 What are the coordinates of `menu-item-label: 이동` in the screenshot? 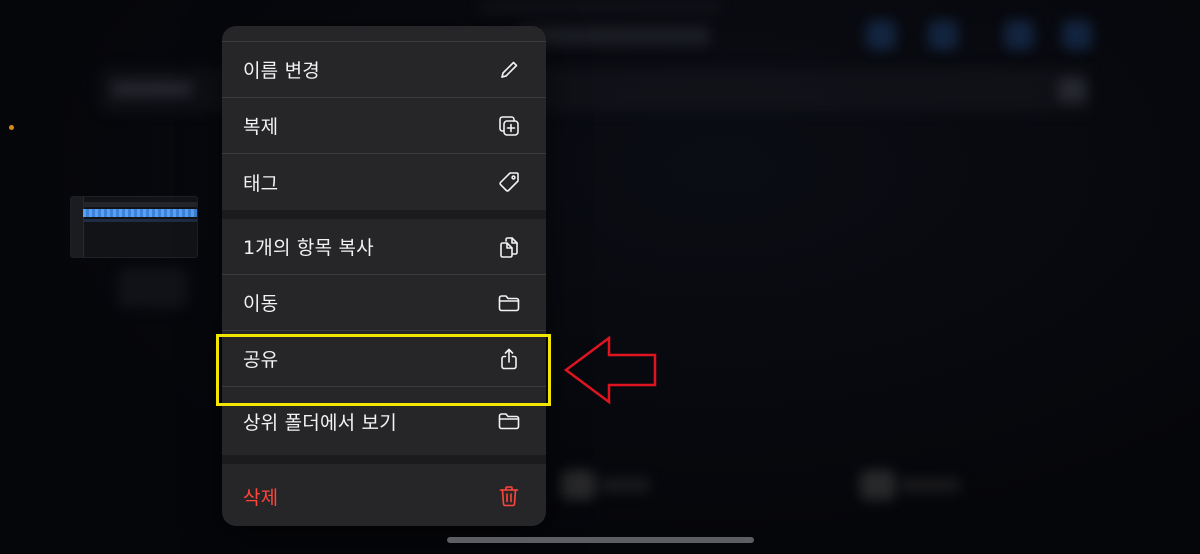 It's located at (261, 304).